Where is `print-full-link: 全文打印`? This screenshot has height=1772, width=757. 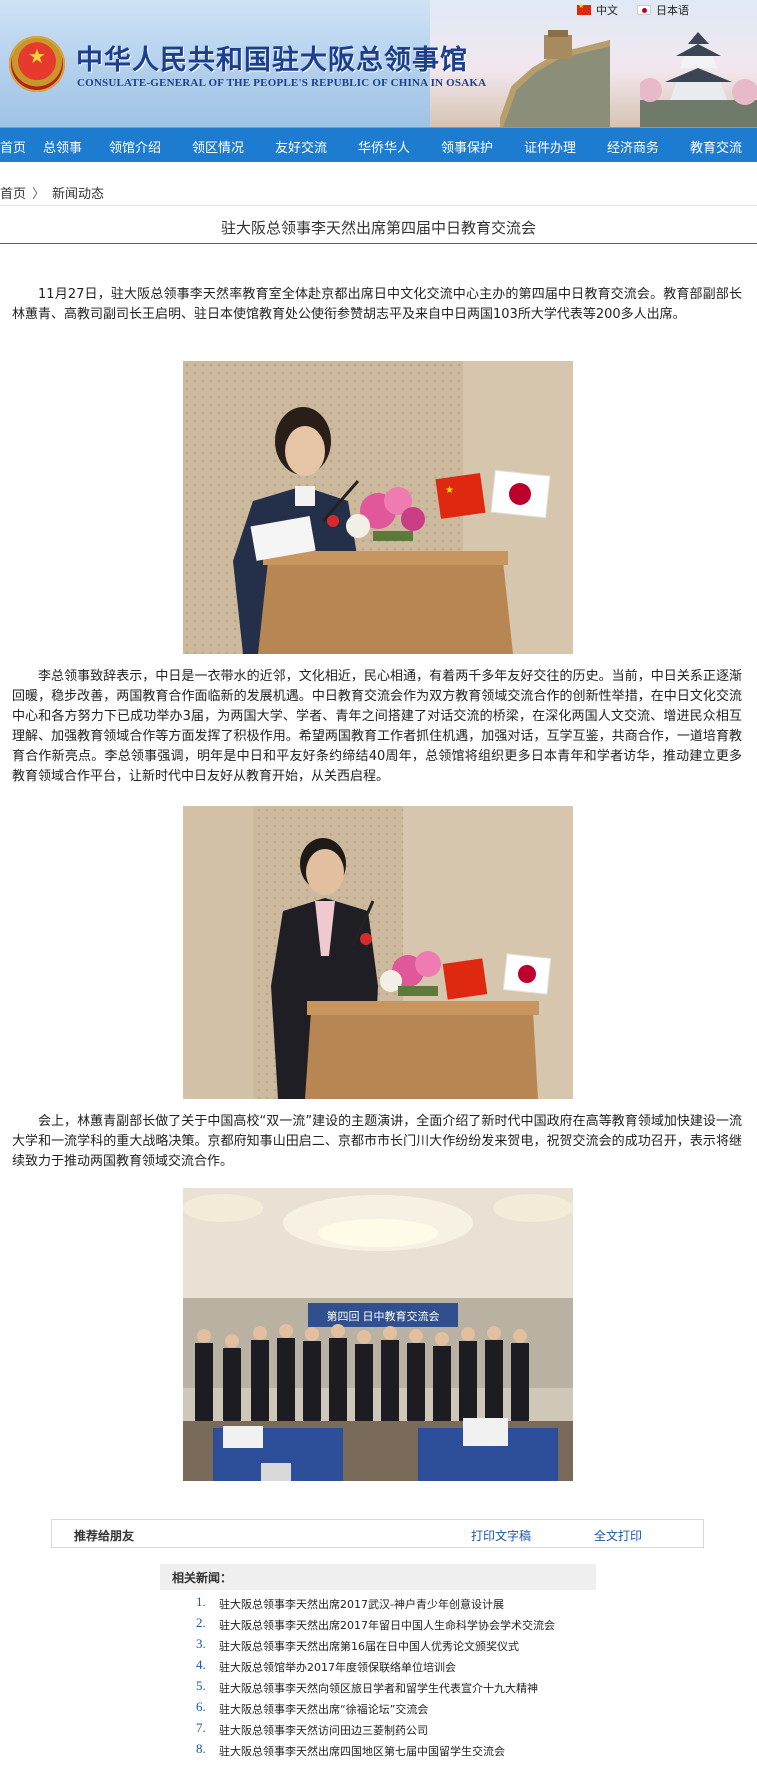
print-full-link: 全文打印 is located at coordinates (618, 1535).